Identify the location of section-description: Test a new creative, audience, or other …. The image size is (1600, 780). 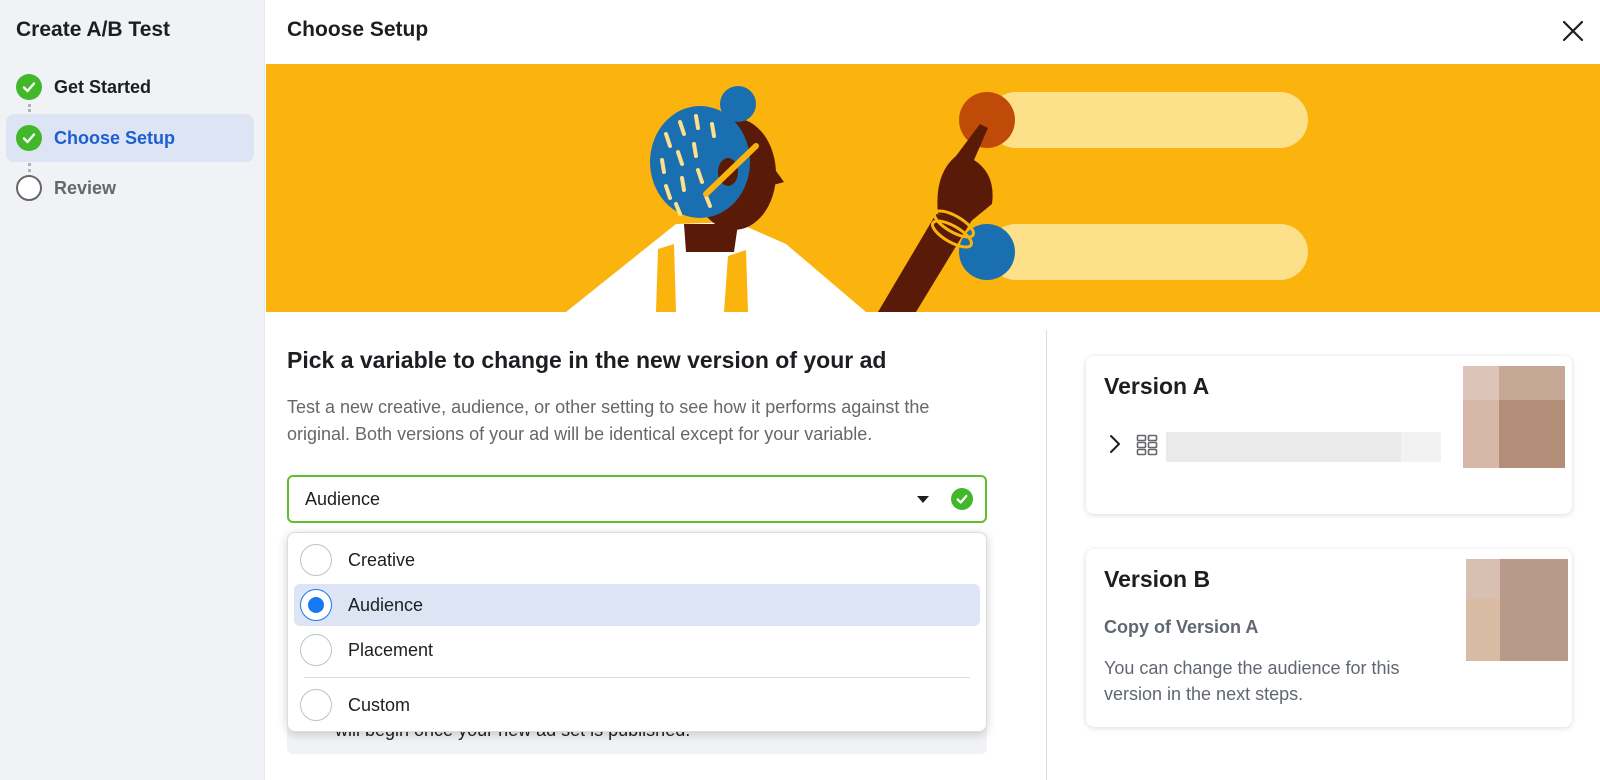
(608, 420).